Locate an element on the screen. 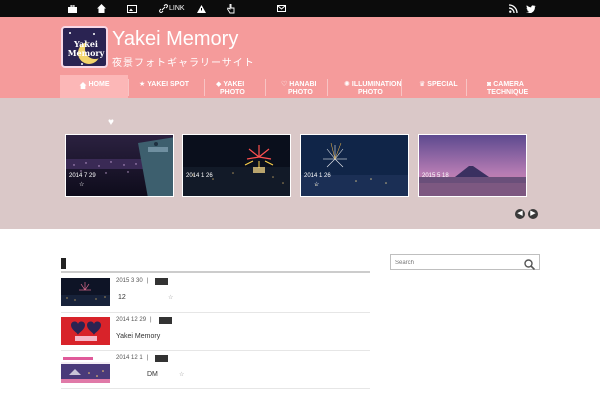 This screenshot has height=400, width=600. slide-date: 2014 7 29 is located at coordinates (82, 176).